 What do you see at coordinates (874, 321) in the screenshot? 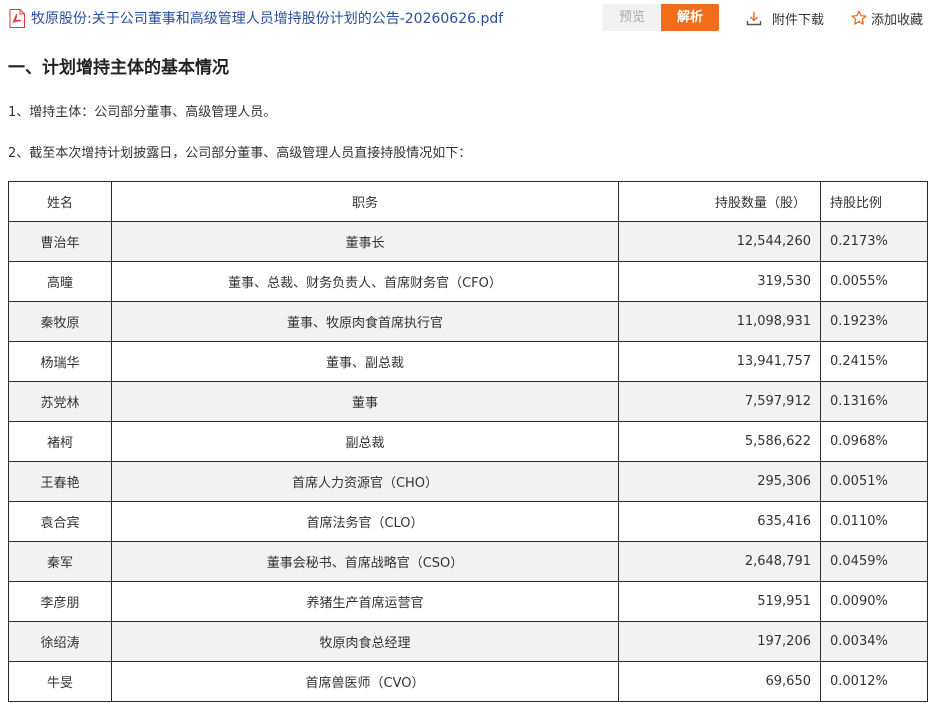
I see `cell-ratio: 0.1923%` at bounding box center [874, 321].